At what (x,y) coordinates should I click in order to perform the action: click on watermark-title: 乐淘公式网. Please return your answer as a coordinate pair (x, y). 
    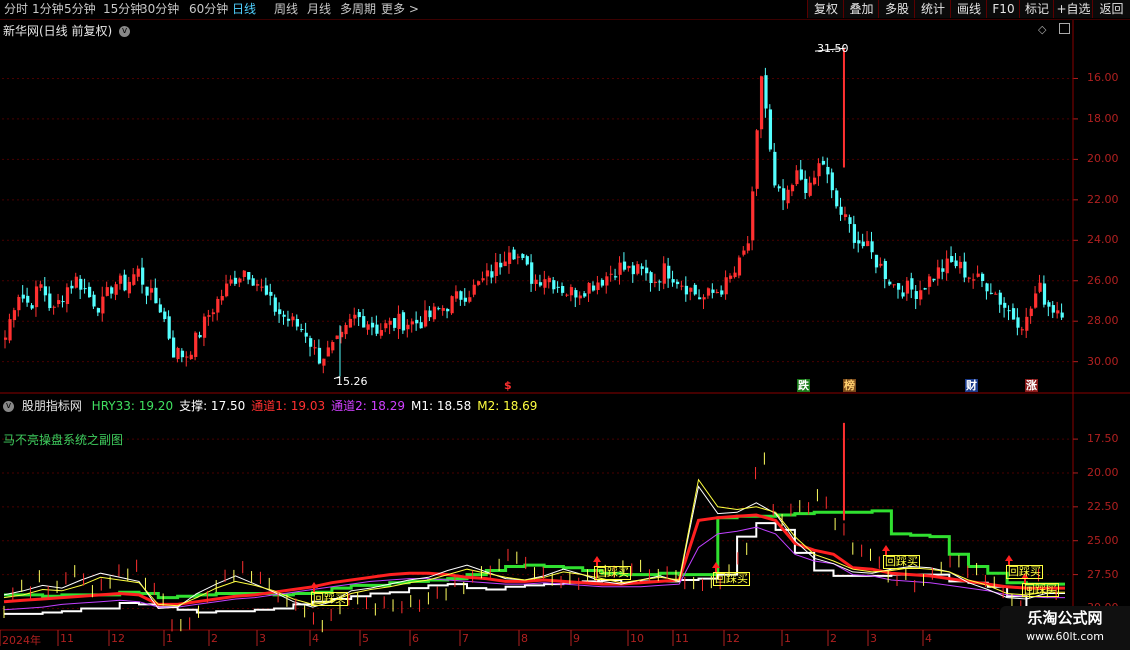
    Looking at the image, I should click on (1065, 618).